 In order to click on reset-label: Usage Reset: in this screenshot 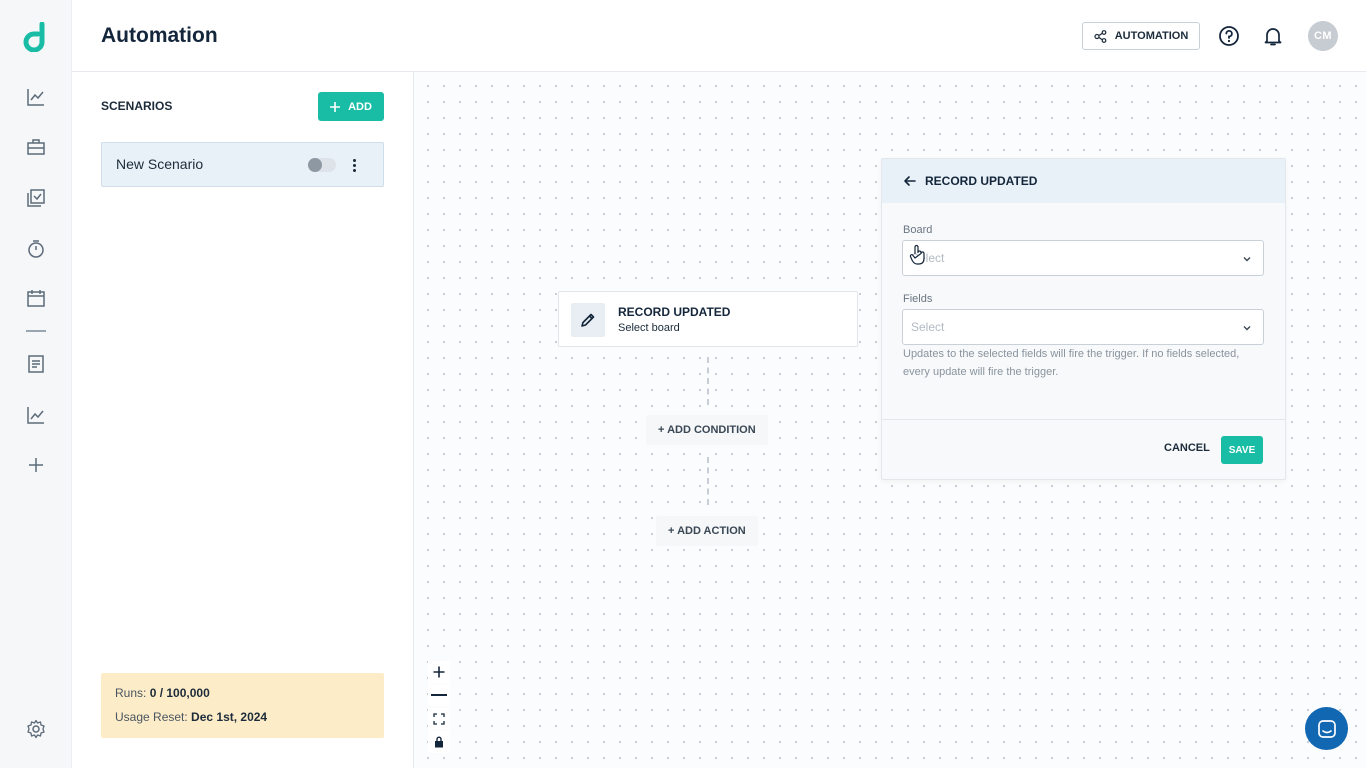, I will do `click(151, 717)`.